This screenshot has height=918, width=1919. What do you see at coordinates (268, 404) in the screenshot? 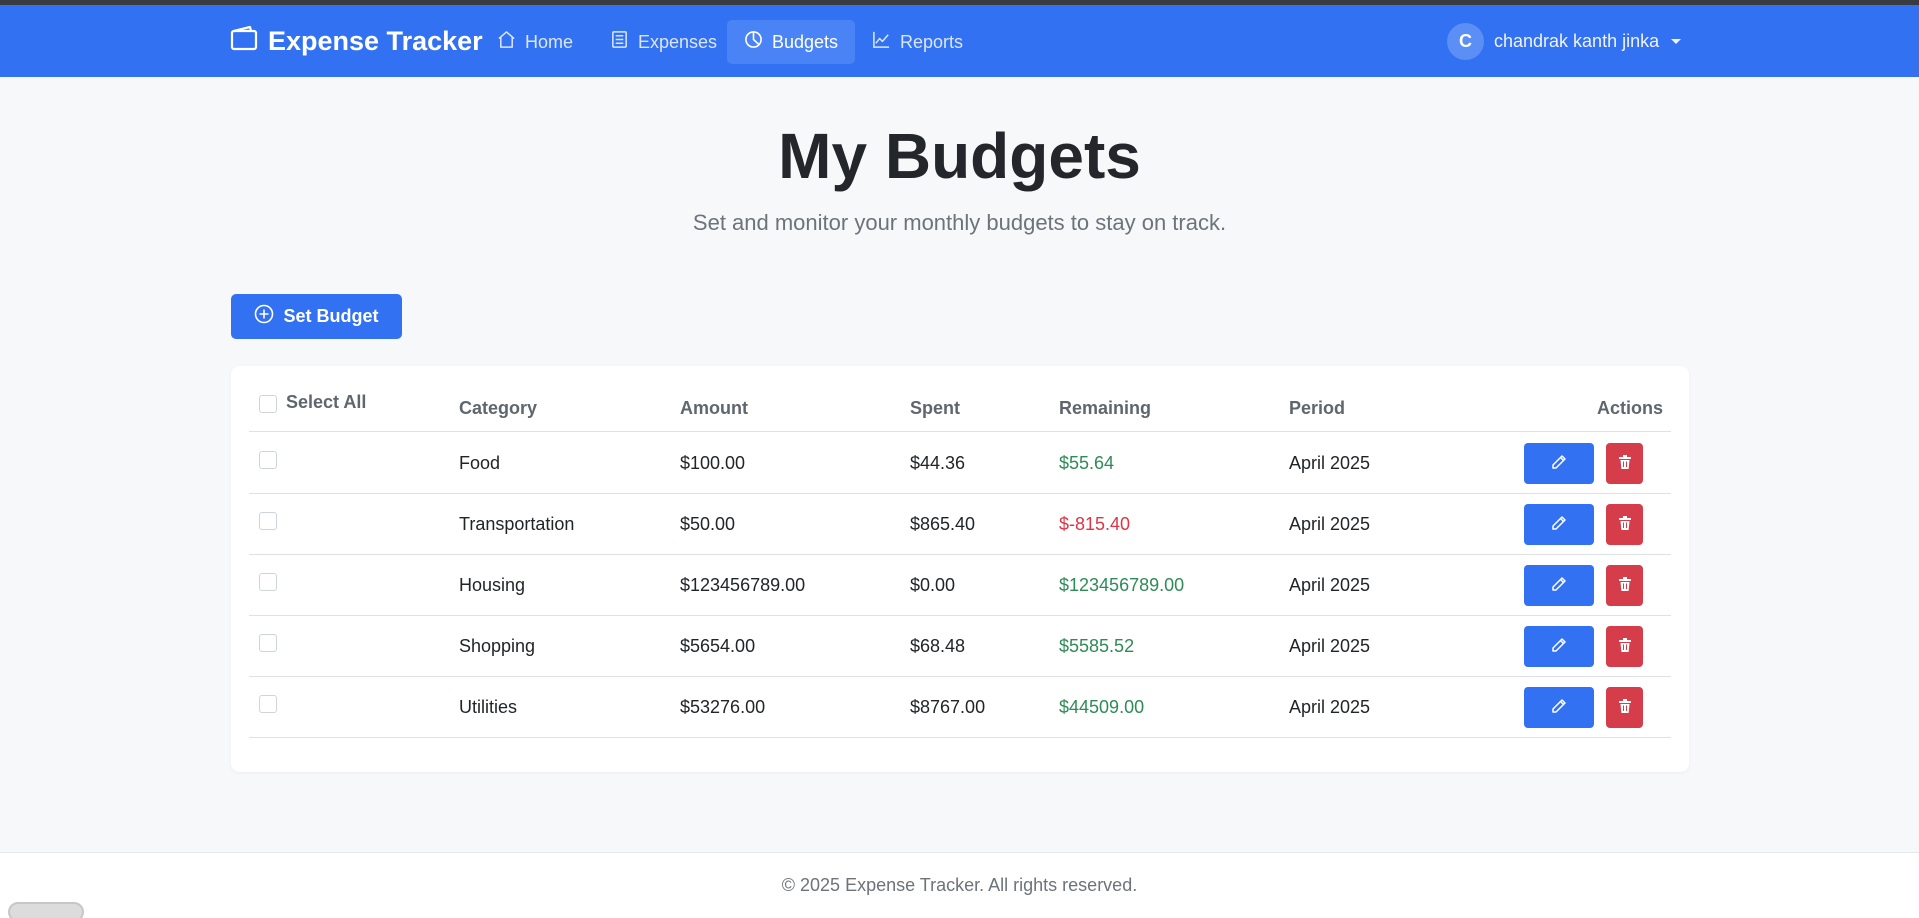
I see `select-all-checkbox` at bounding box center [268, 404].